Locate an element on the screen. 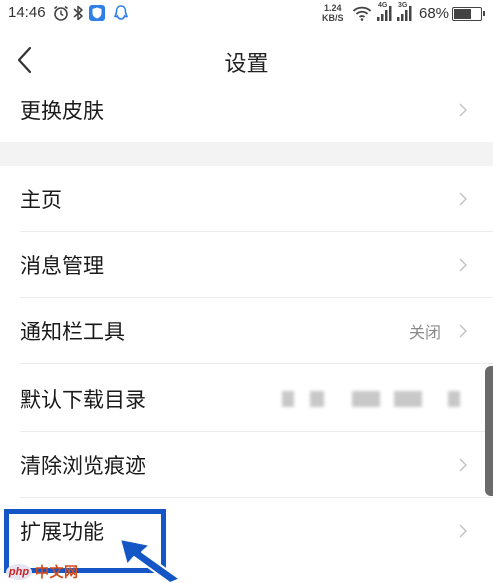 Image resolution: width=493 pixels, height=583 pixels. annotation-arrow-icon is located at coordinates (150, 560).